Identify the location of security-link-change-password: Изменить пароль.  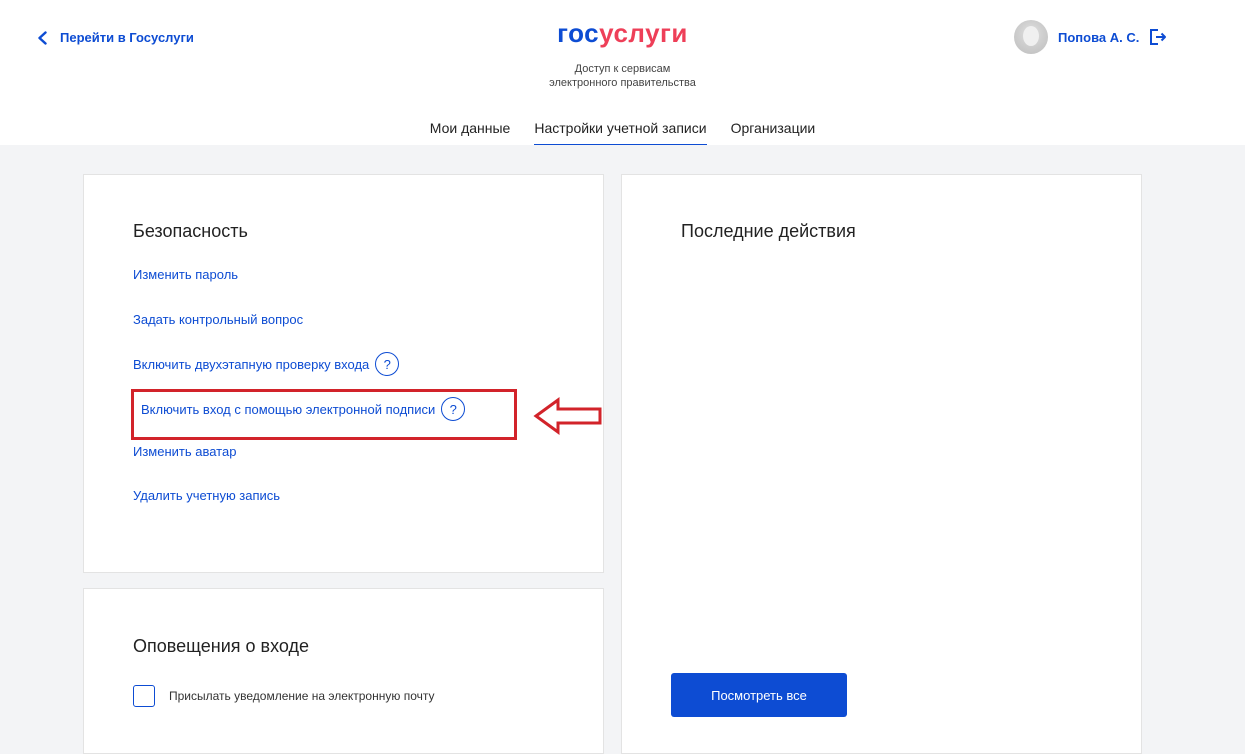
(185, 274).